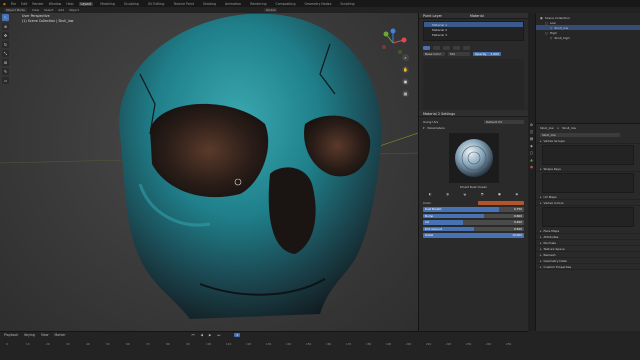  Describe the element at coordinates (588, 169) in the screenshot. I see `section-shape-keys: Shape Keys` at that location.